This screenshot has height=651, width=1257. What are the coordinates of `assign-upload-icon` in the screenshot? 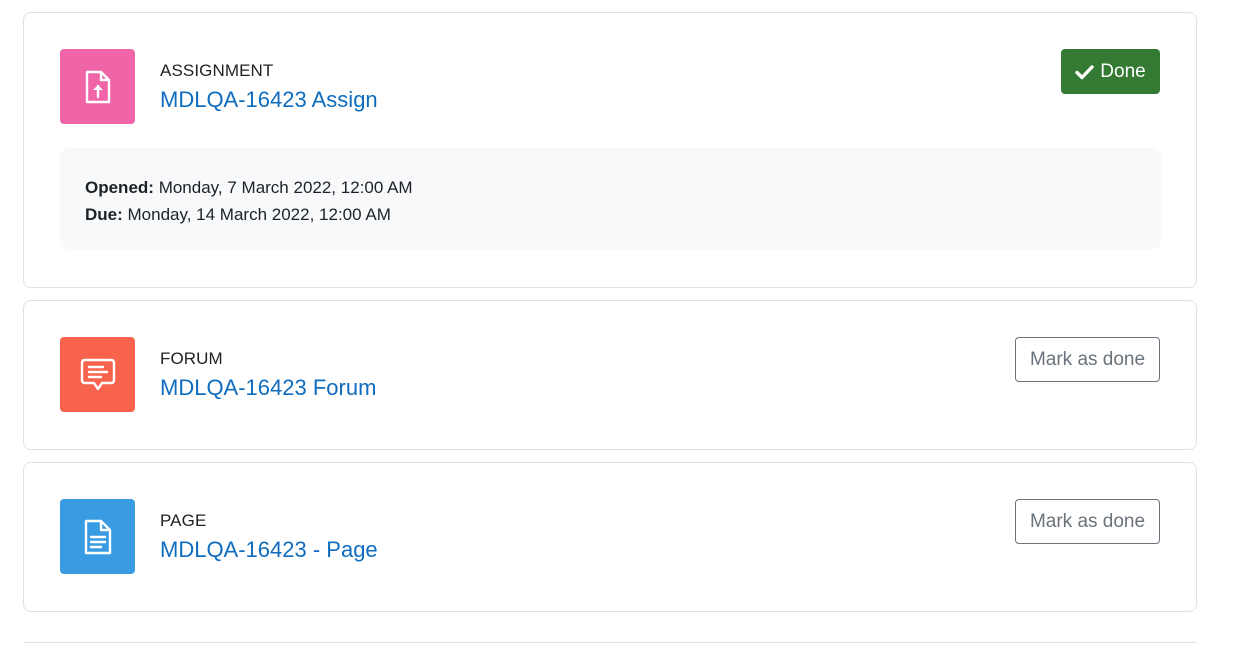 It's located at (97, 86).